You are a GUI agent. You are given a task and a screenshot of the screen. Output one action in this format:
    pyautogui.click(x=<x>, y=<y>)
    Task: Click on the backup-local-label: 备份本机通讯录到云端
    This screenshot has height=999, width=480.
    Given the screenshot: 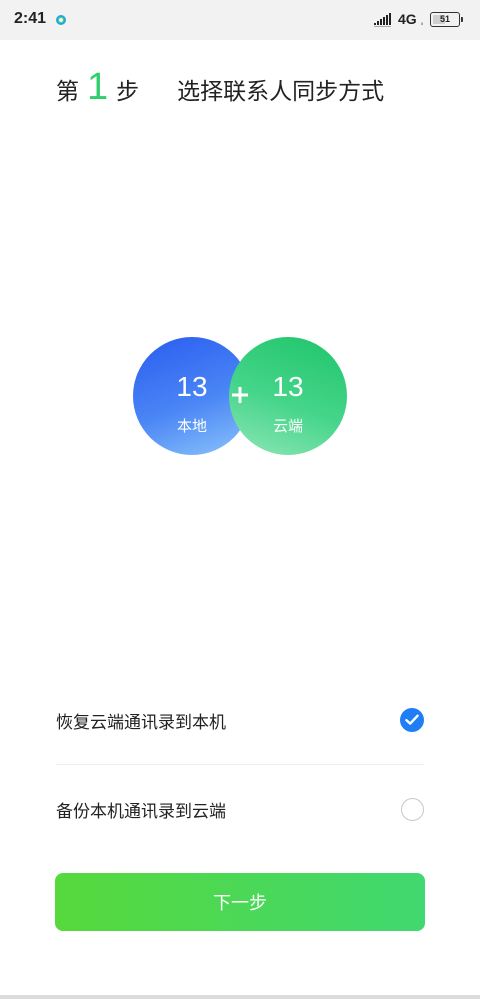 What is the action you would take?
    pyautogui.click(x=141, y=811)
    